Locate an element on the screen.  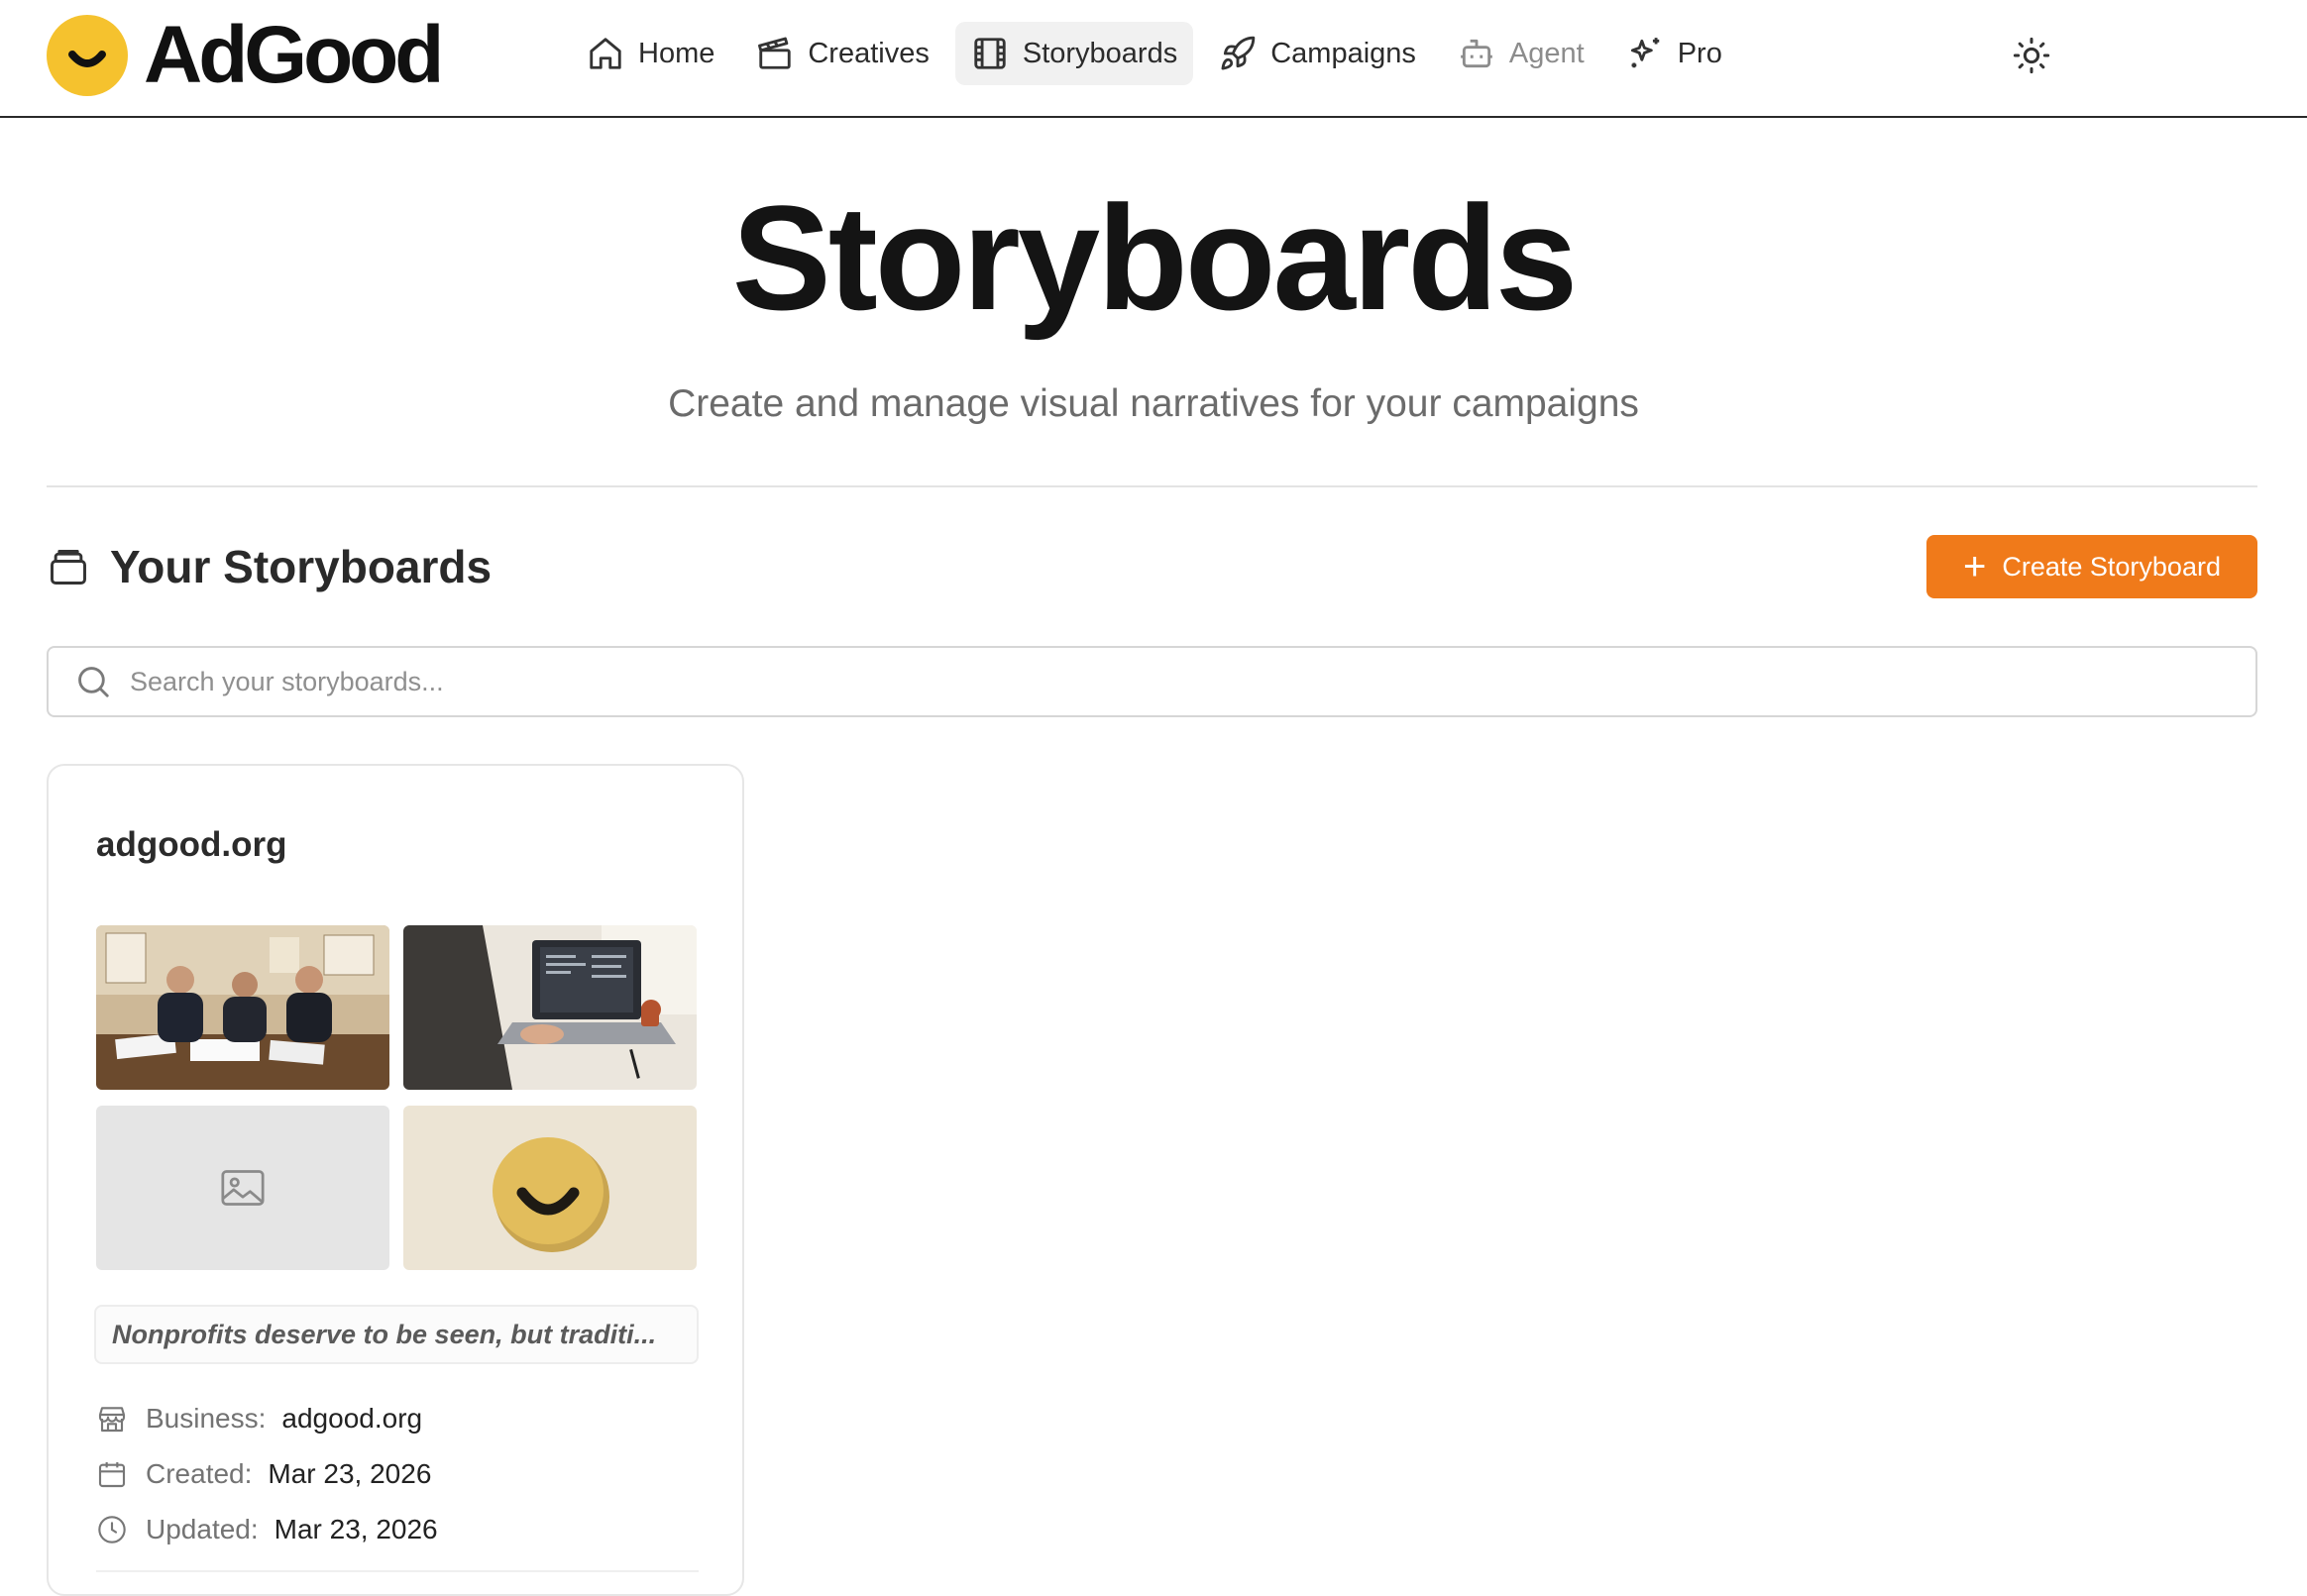
storyboard-title: adgood.org is located at coordinates (191, 844).